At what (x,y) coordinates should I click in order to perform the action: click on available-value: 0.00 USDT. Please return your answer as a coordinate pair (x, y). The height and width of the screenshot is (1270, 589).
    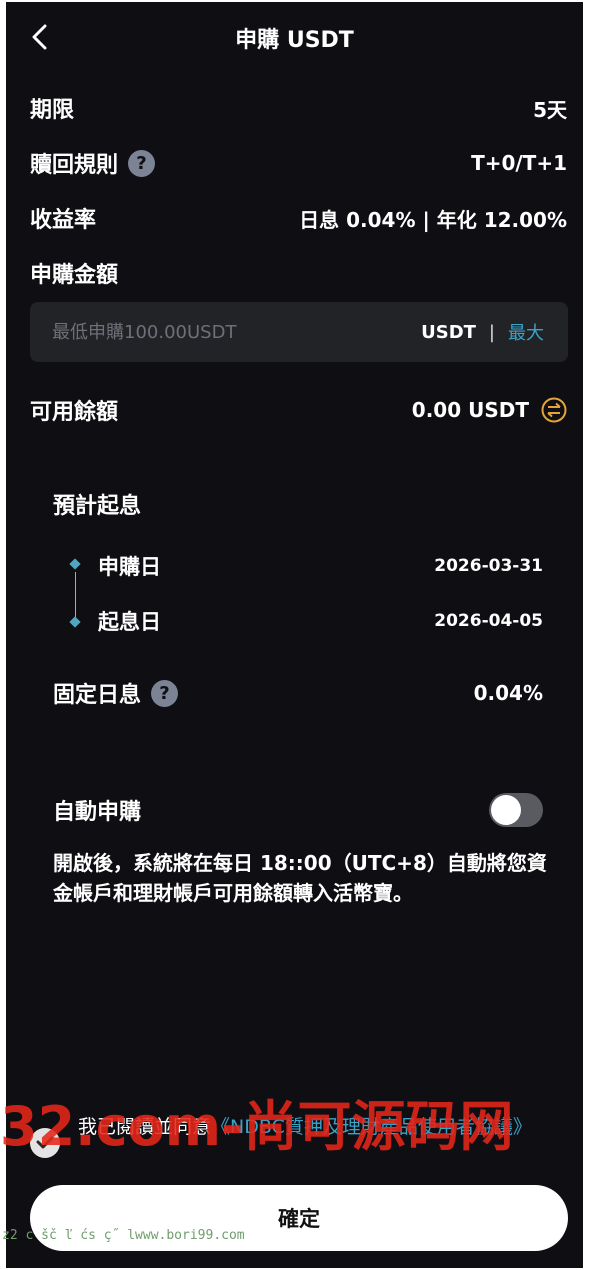
    Looking at the image, I should click on (470, 410).